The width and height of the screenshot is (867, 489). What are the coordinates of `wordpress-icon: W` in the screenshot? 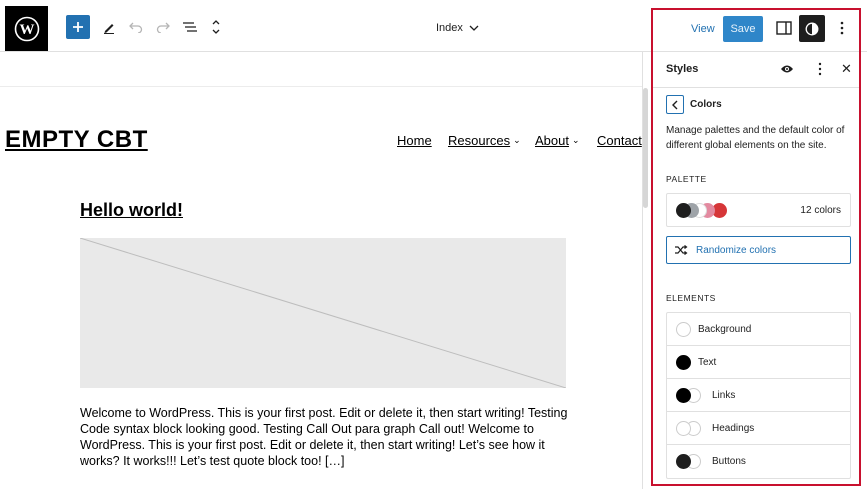 It's located at (26, 28).